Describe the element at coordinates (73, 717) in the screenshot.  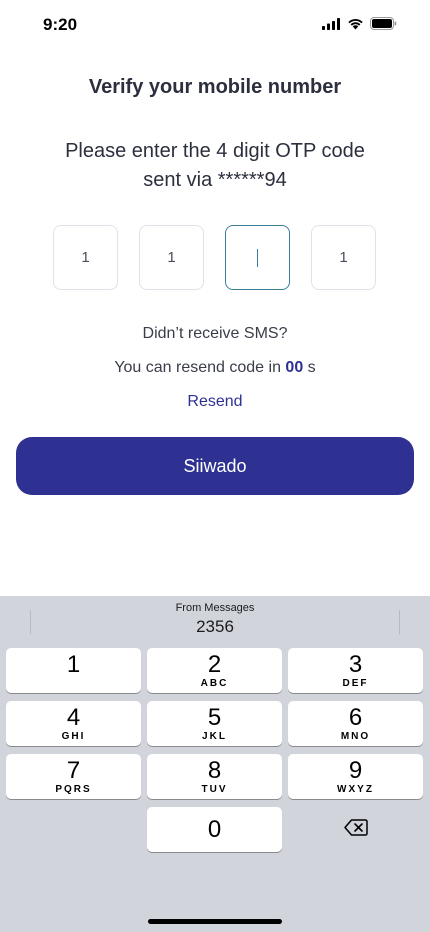
I see `key-4-digit: 4` at that location.